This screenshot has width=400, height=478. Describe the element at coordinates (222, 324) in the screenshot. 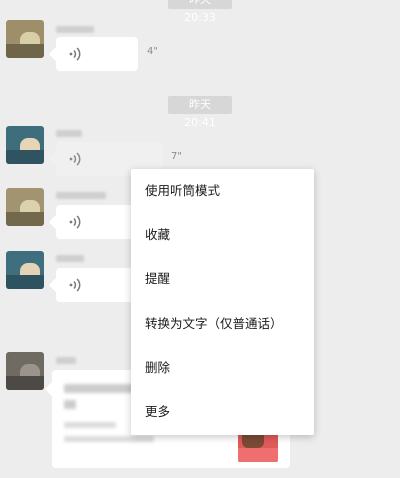

I see `menu-item-convert-to-text: 转换为文字（仅普通话）` at that location.